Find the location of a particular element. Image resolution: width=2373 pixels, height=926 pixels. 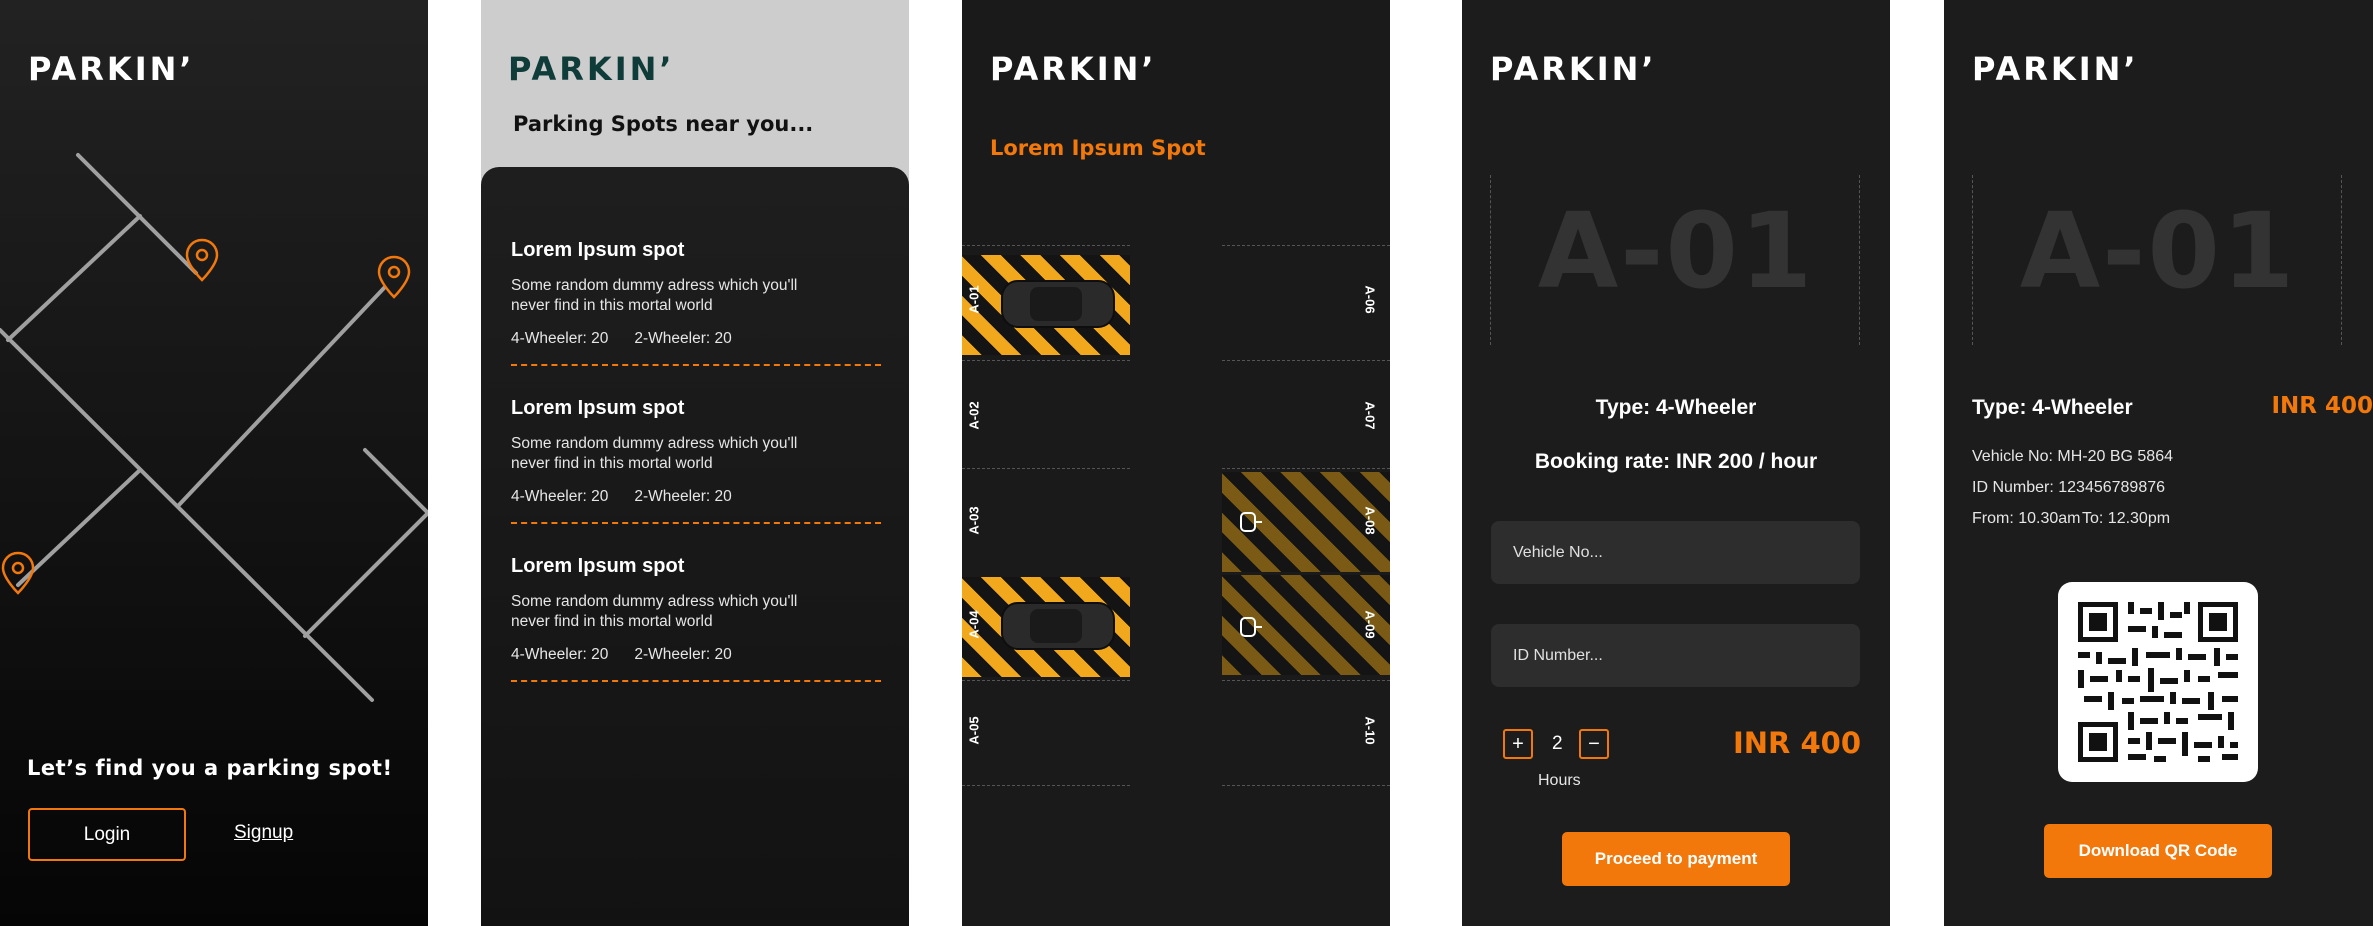

qr-code-card is located at coordinates (2158, 682).